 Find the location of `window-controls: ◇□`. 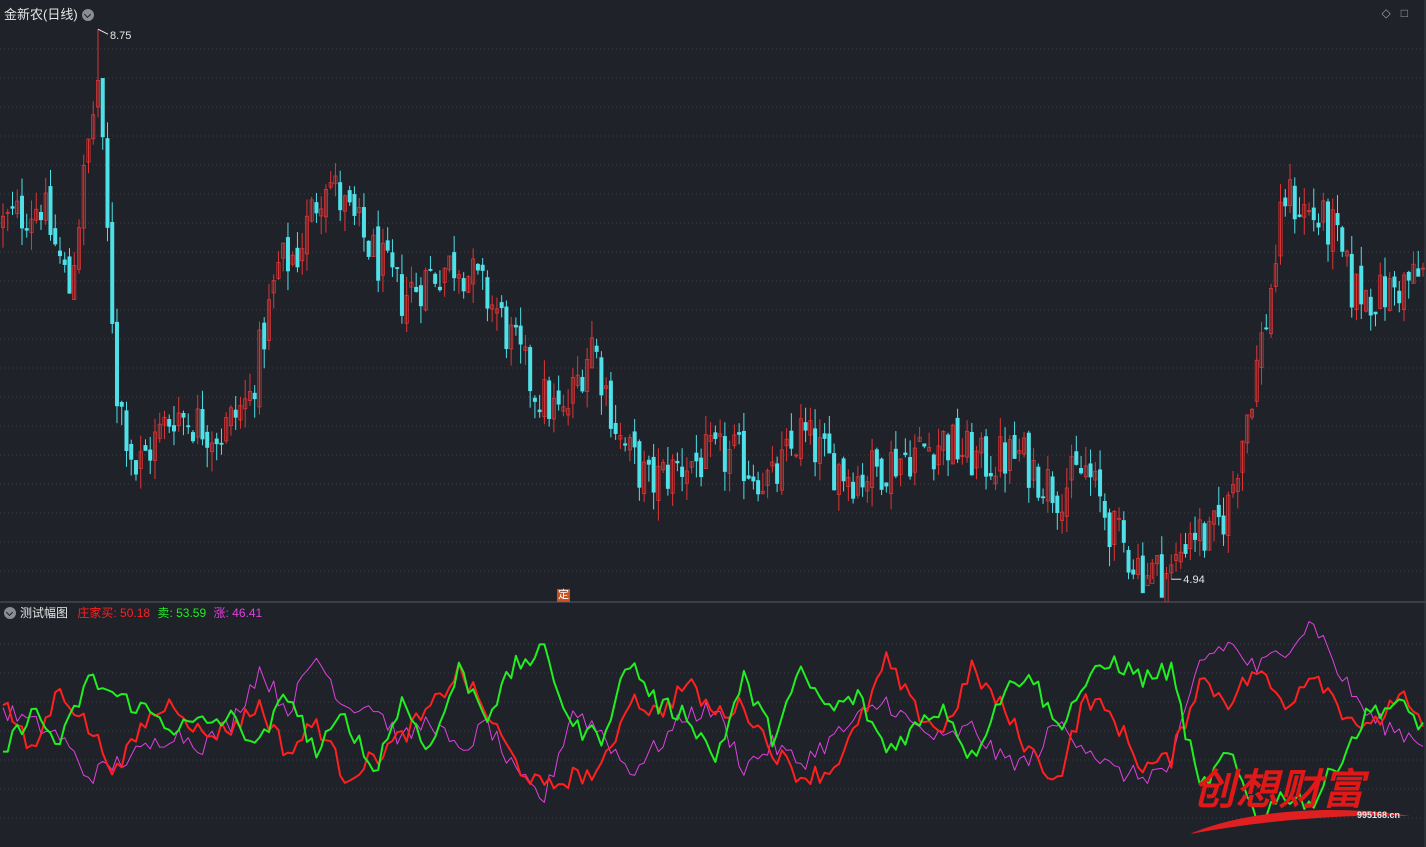

window-controls: ◇□ is located at coordinates (1400, 13).